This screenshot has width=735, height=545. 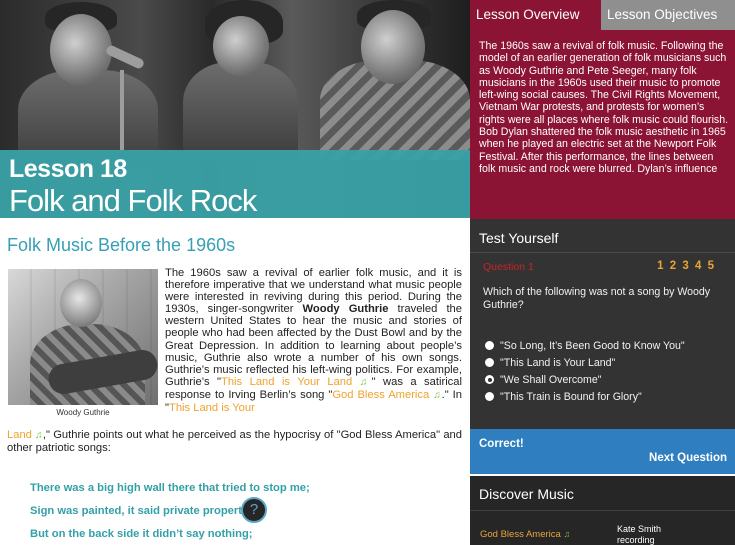 What do you see at coordinates (585, 379) in the screenshot?
I see `answer-option-3: "We Shall Overcome"` at bounding box center [585, 379].